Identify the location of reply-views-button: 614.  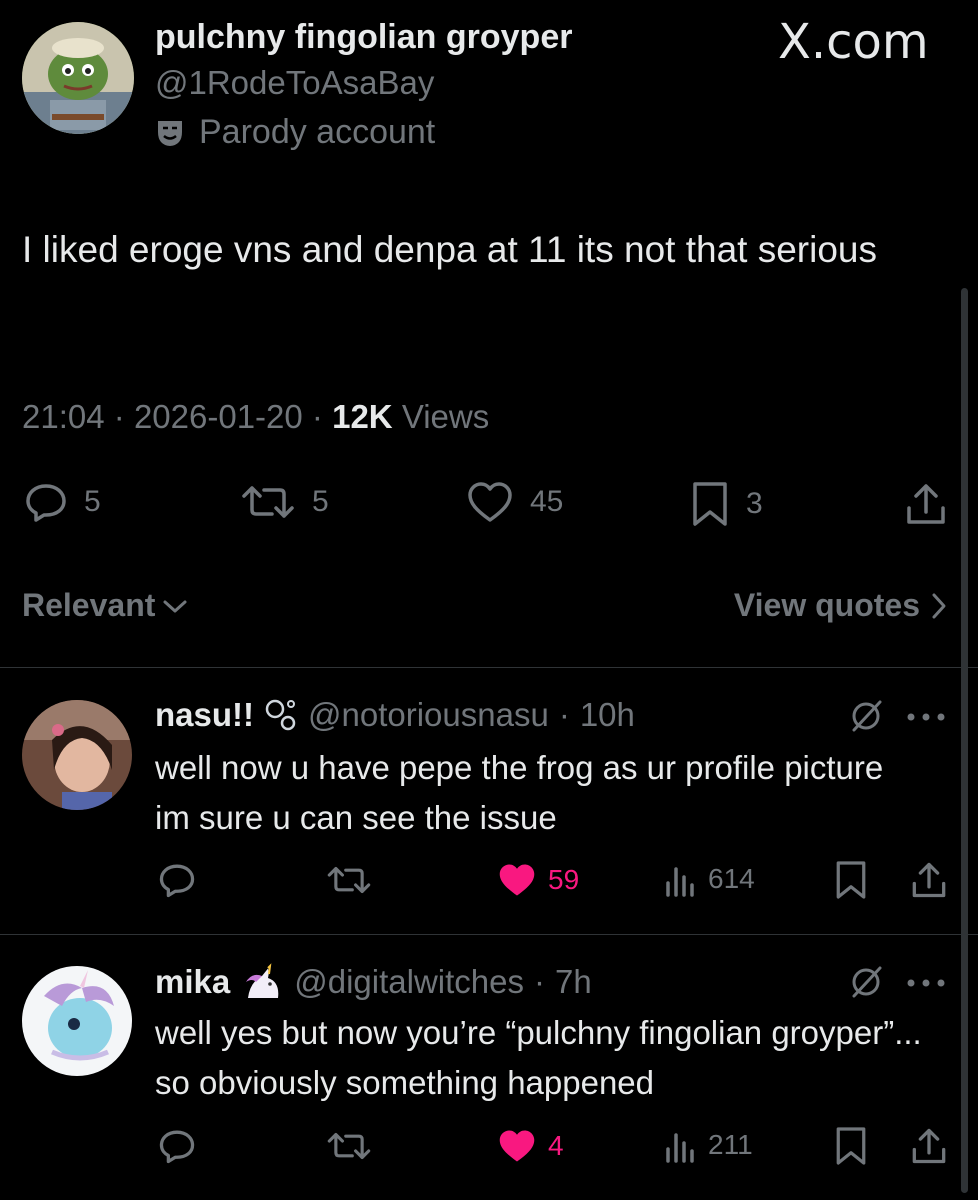
(709, 879).